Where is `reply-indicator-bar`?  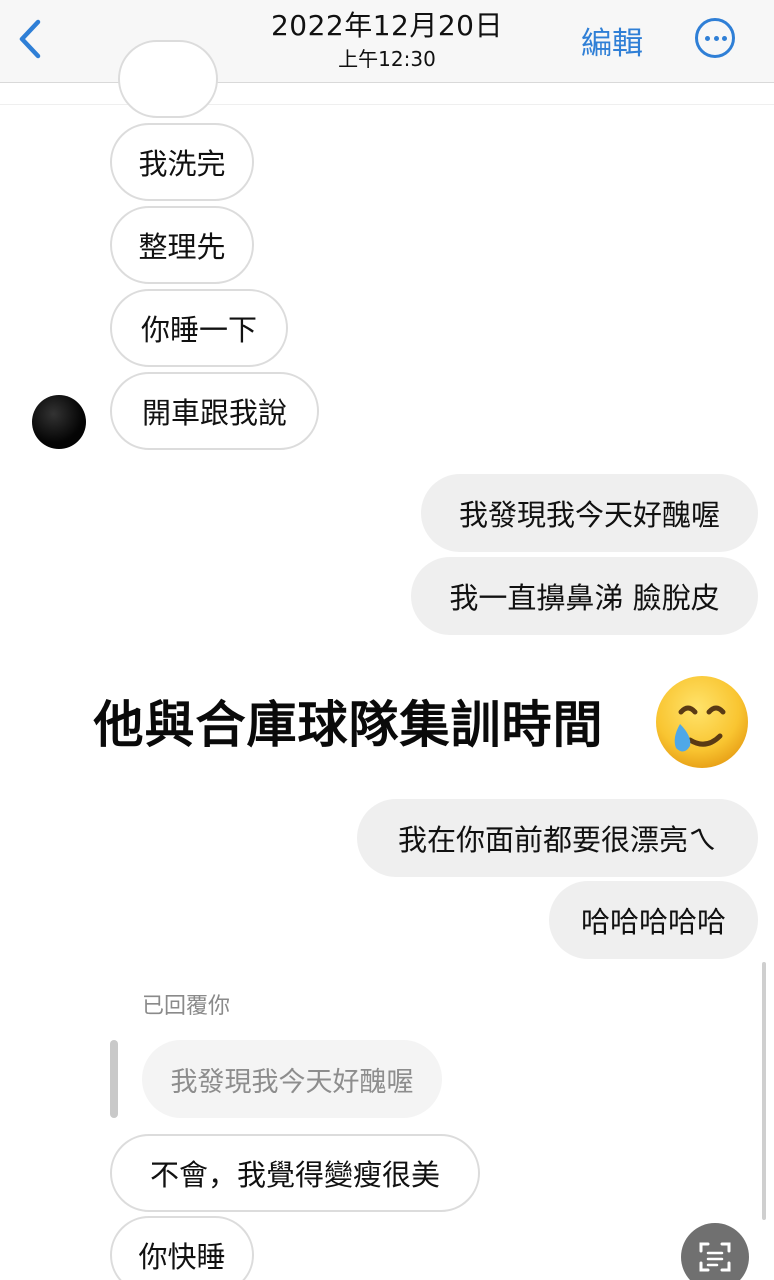
reply-indicator-bar is located at coordinates (114, 1079).